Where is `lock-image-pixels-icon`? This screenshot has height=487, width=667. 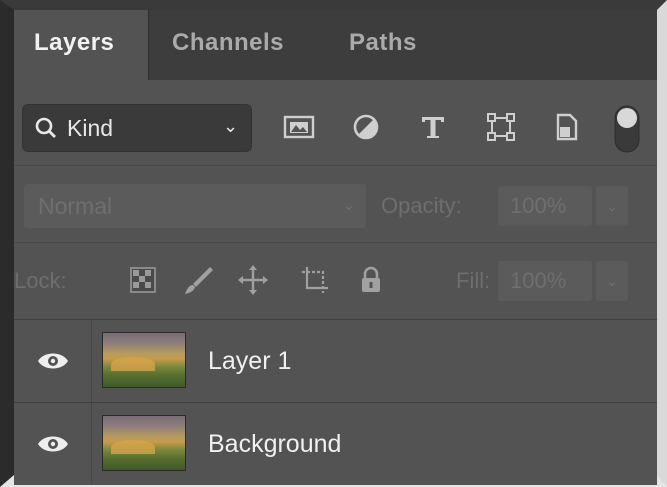
lock-image-pixels-icon is located at coordinates (199, 280).